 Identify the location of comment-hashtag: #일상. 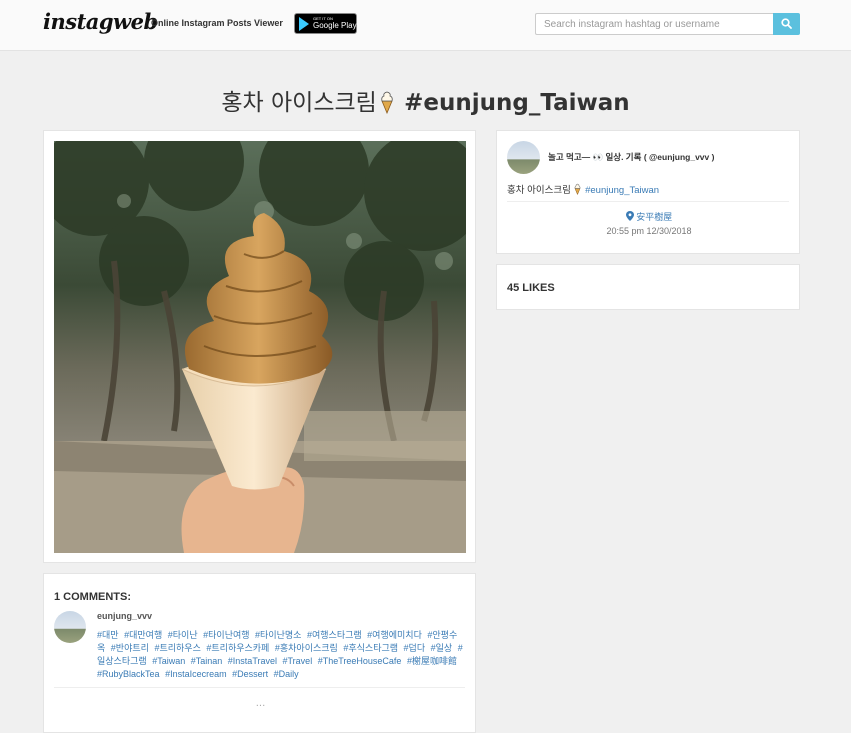
(442, 648).